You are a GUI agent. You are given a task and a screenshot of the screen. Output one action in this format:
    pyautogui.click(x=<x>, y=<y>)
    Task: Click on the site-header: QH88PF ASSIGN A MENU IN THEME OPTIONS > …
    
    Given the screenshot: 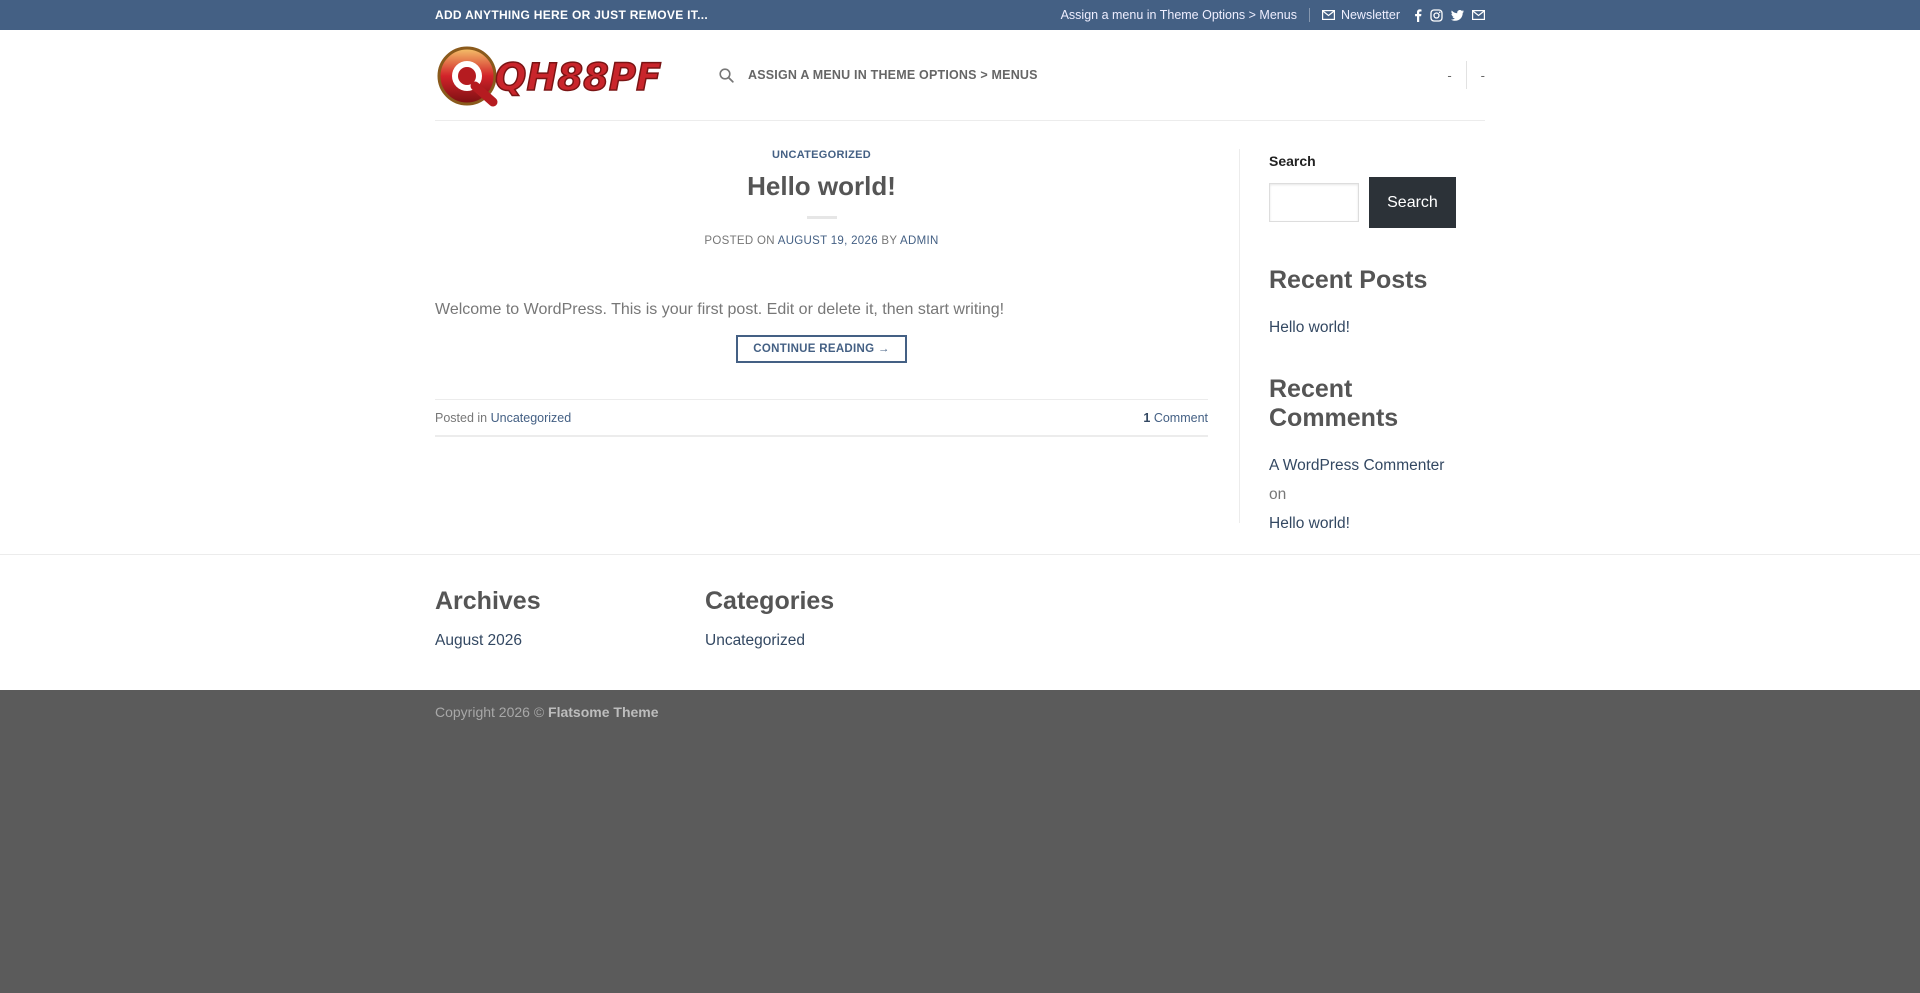 What is the action you would take?
    pyautogui.click(x=960, y=75)
    